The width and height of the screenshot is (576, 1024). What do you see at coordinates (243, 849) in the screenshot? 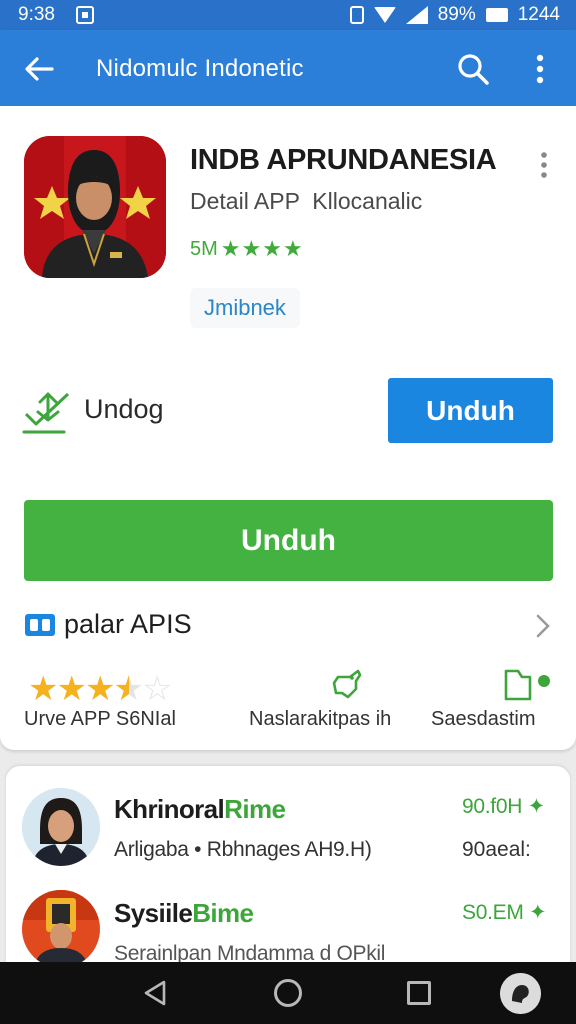
I see `review-meta: Arligaba • Rbhnages AH9.H)` at bounding box center [243, 849].